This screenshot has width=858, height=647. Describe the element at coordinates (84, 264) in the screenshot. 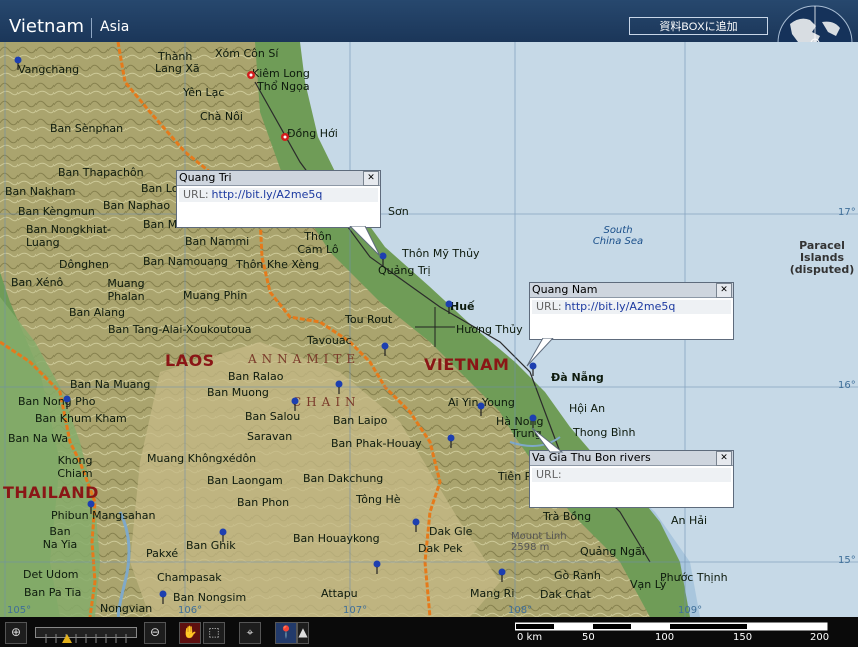

I see `place-label: Dônghen` at that location.